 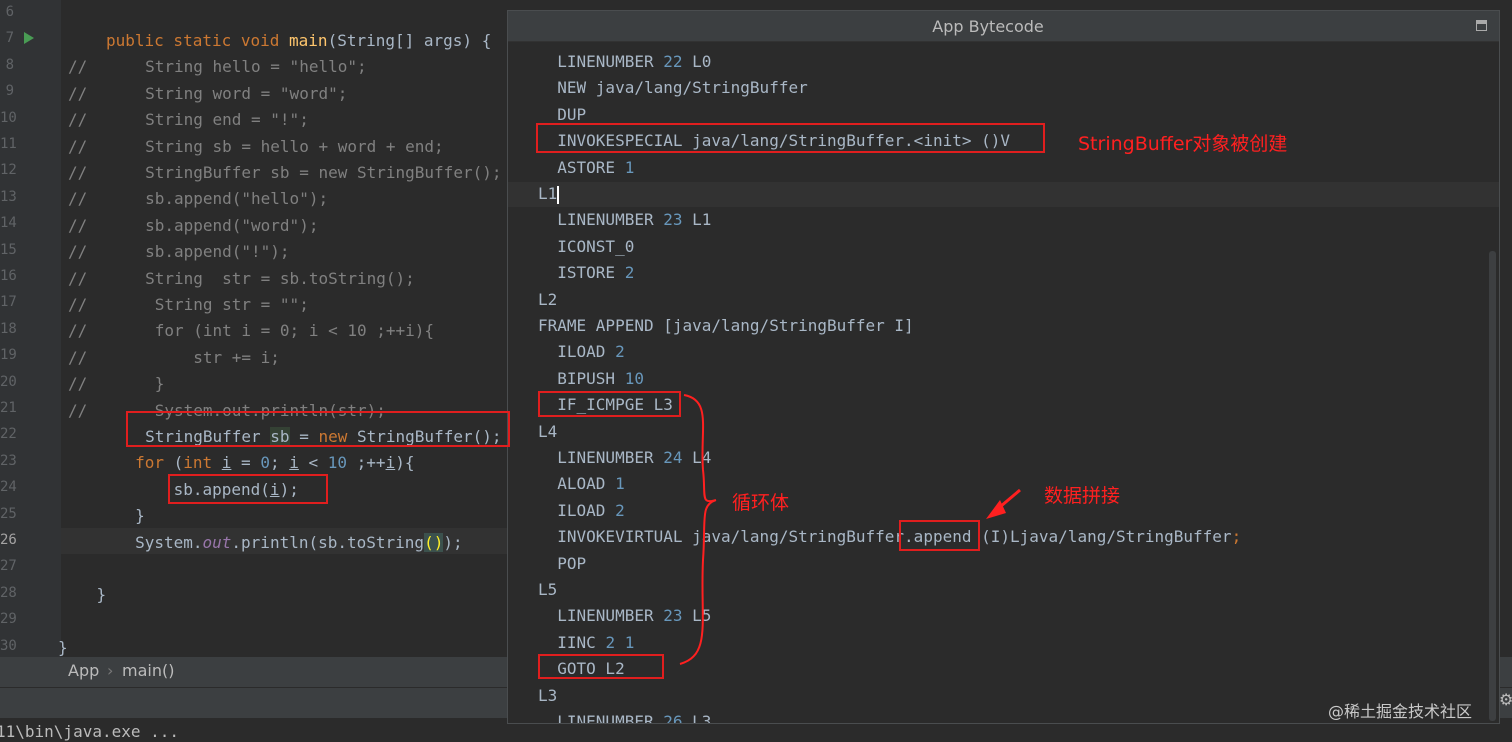 I want to click on annotation-created: StringBuffer对象被创建, so click(x=1183, y=144).